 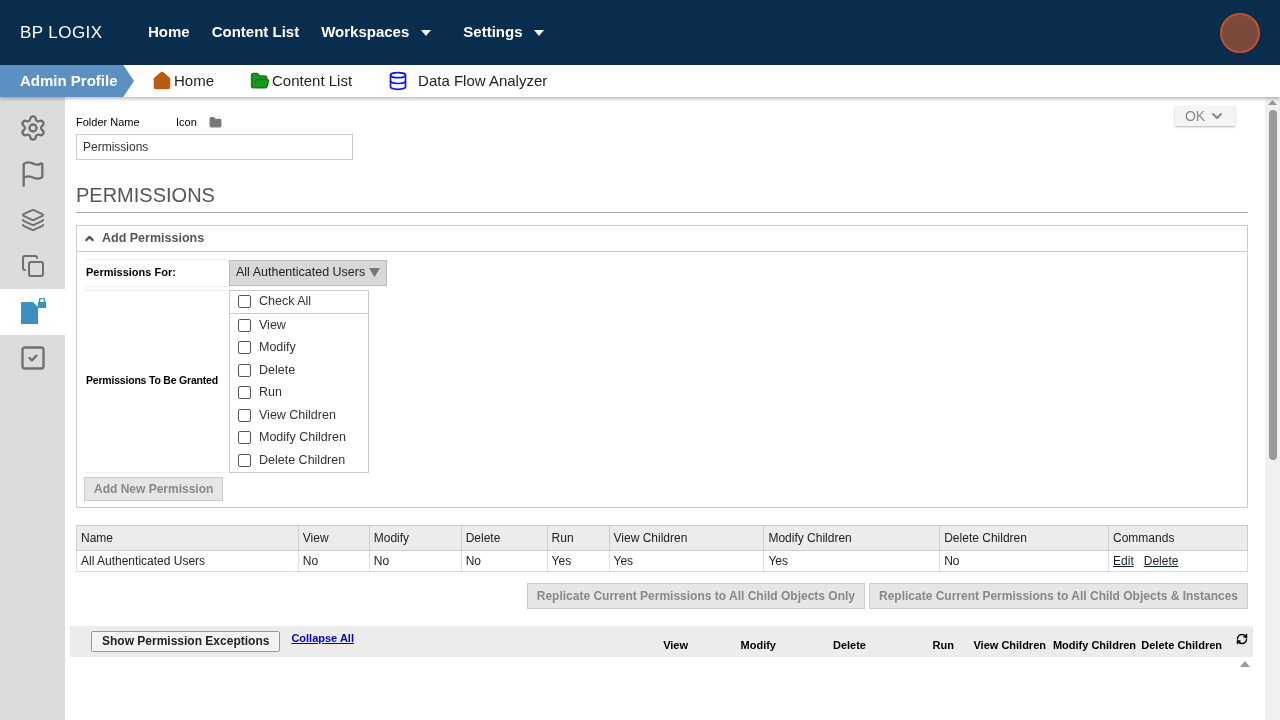 I want to click on copy-icon, so click(x=32, y=266).